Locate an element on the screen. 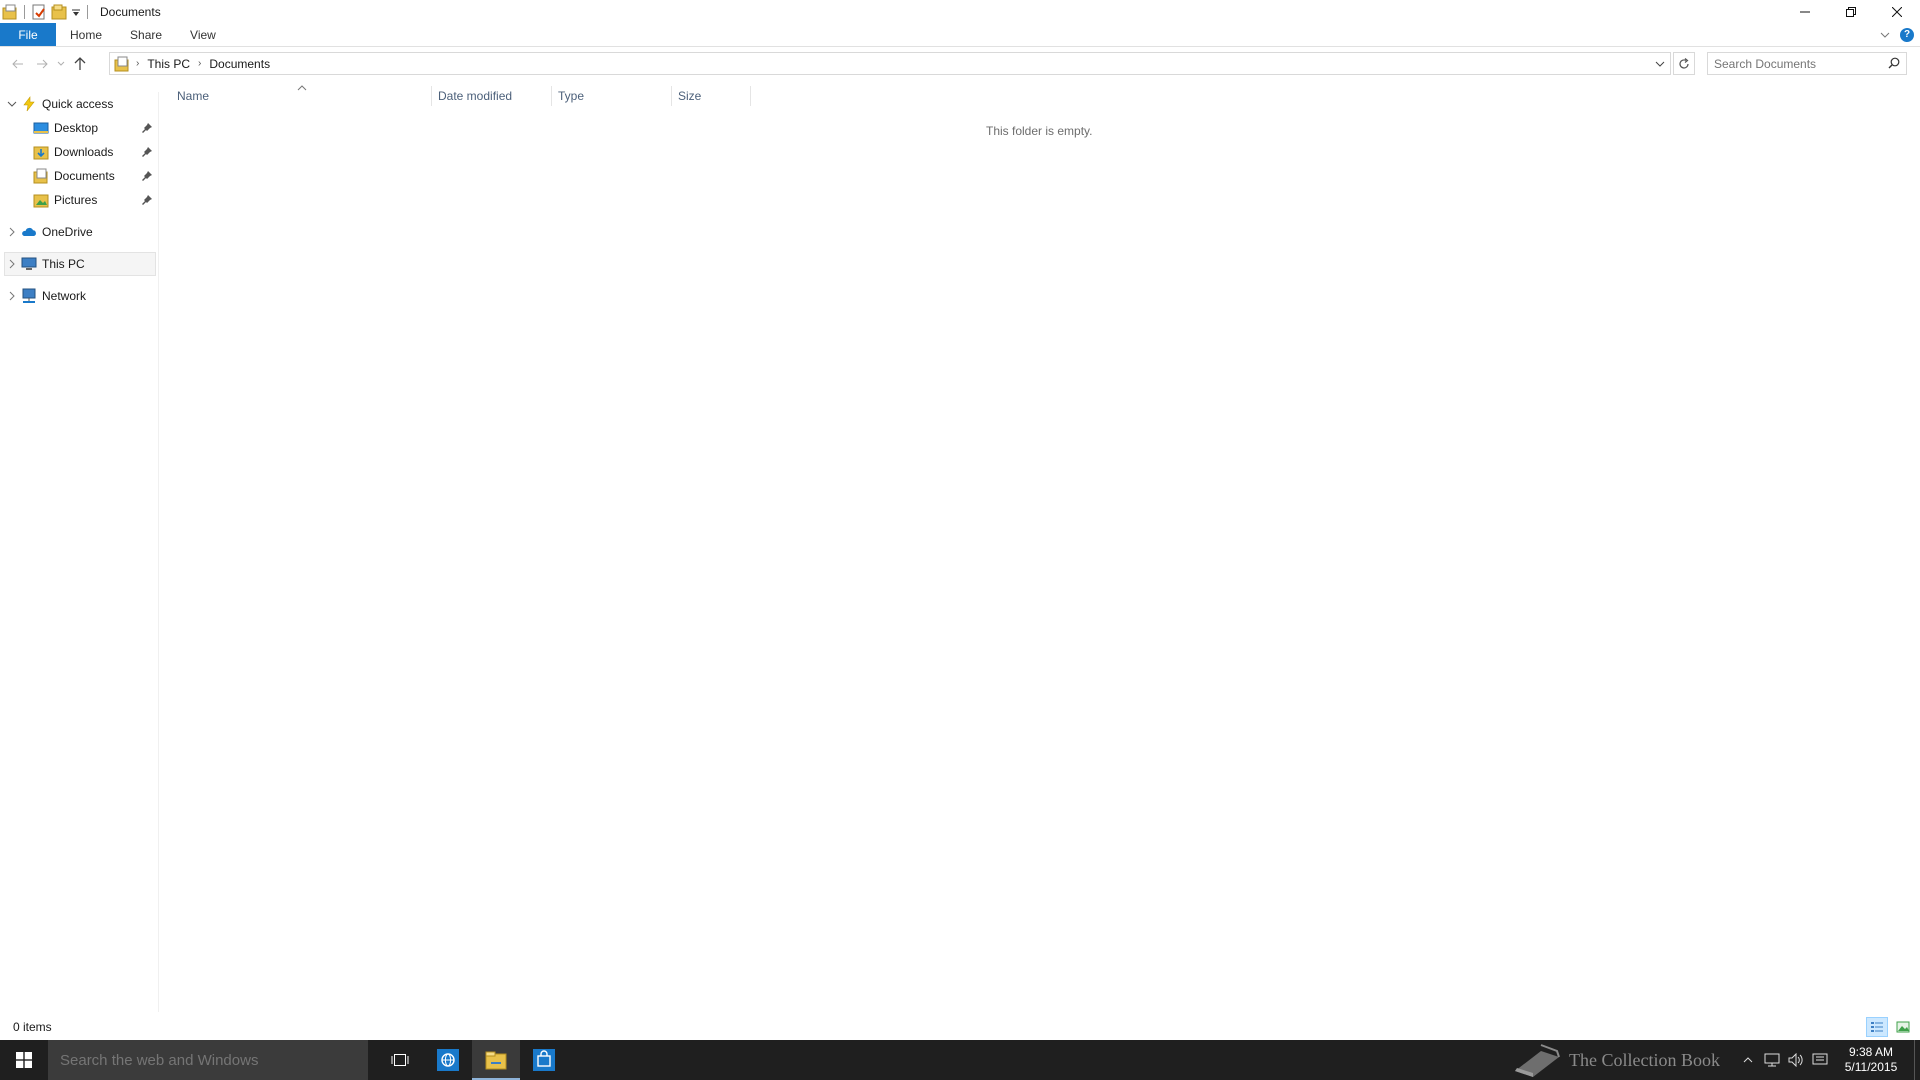 Image resolution: width=1920 pixels, height=1080 pixels. network-tray-button is located at coordinates (1772, 1060).